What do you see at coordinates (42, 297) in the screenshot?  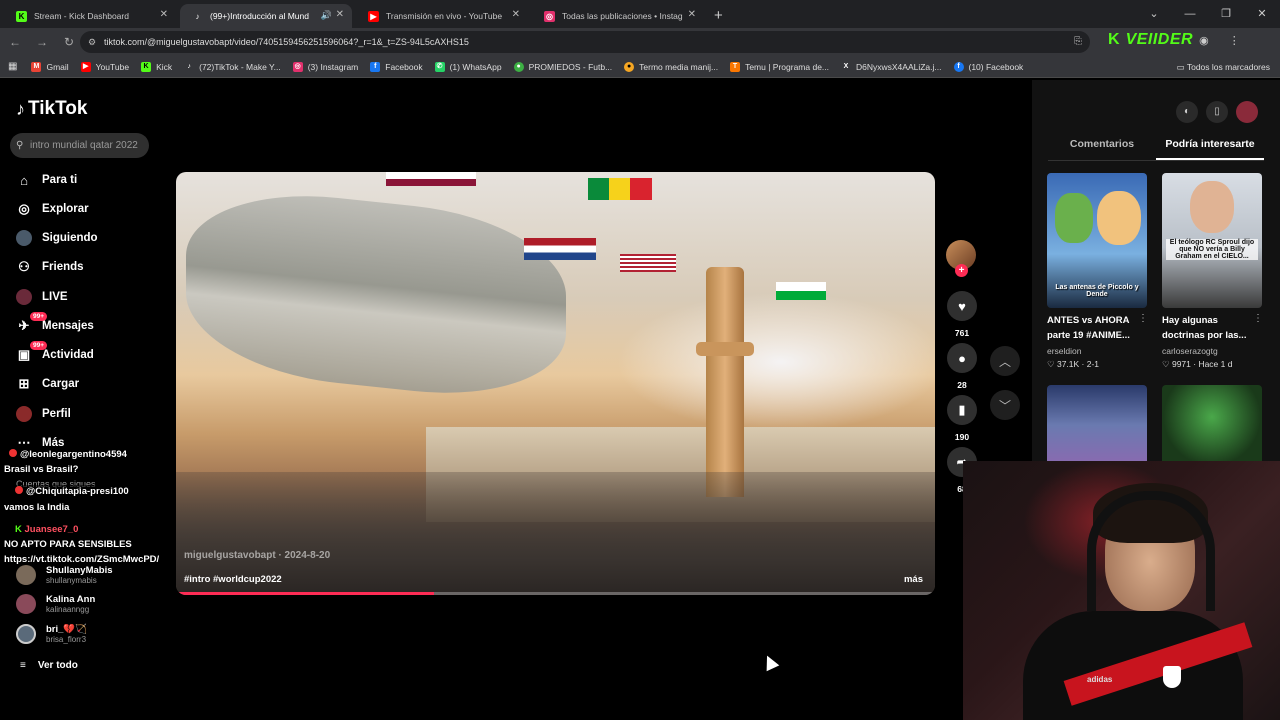 I see `nav-live: LIVE` at bounding box center [42, 297].